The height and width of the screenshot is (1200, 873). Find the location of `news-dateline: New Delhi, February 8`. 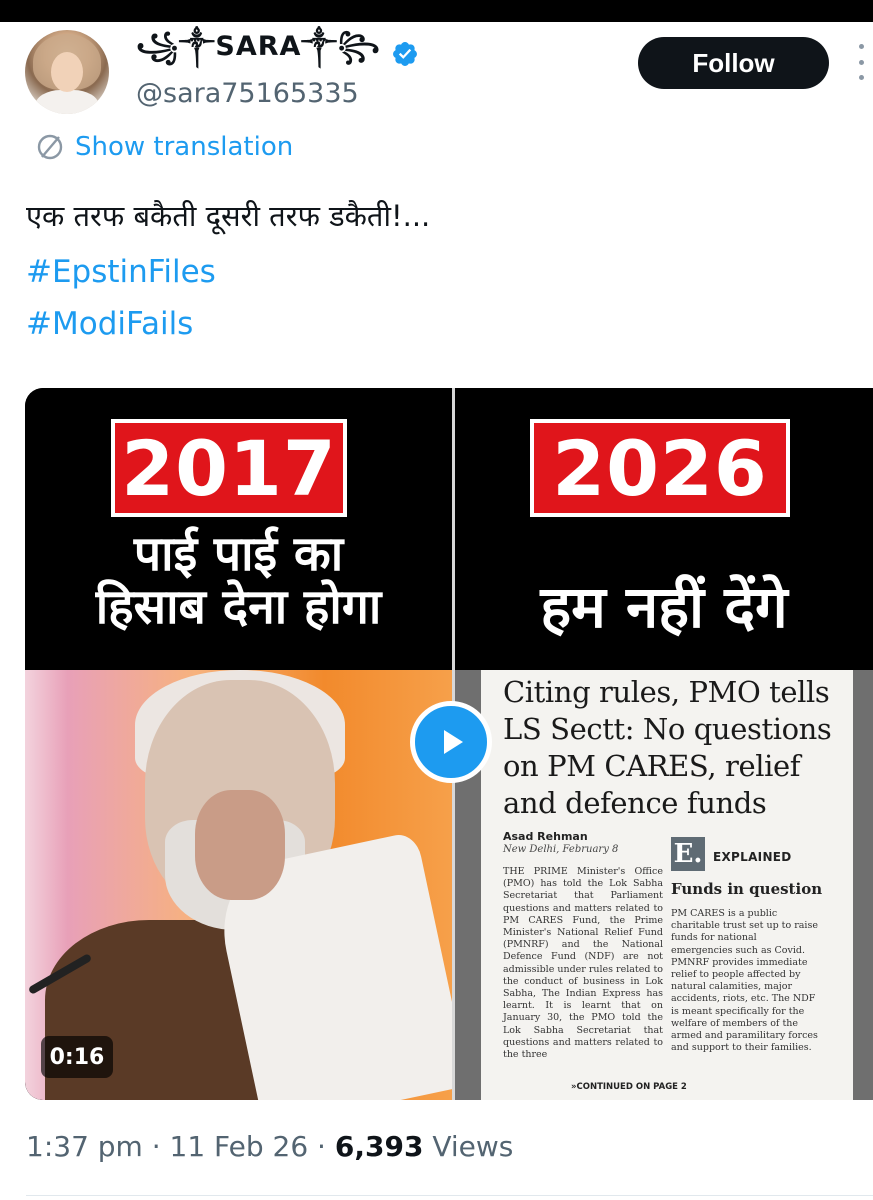

news-dateline: New Delhi, February 8 is located at coordinates (561, 849).